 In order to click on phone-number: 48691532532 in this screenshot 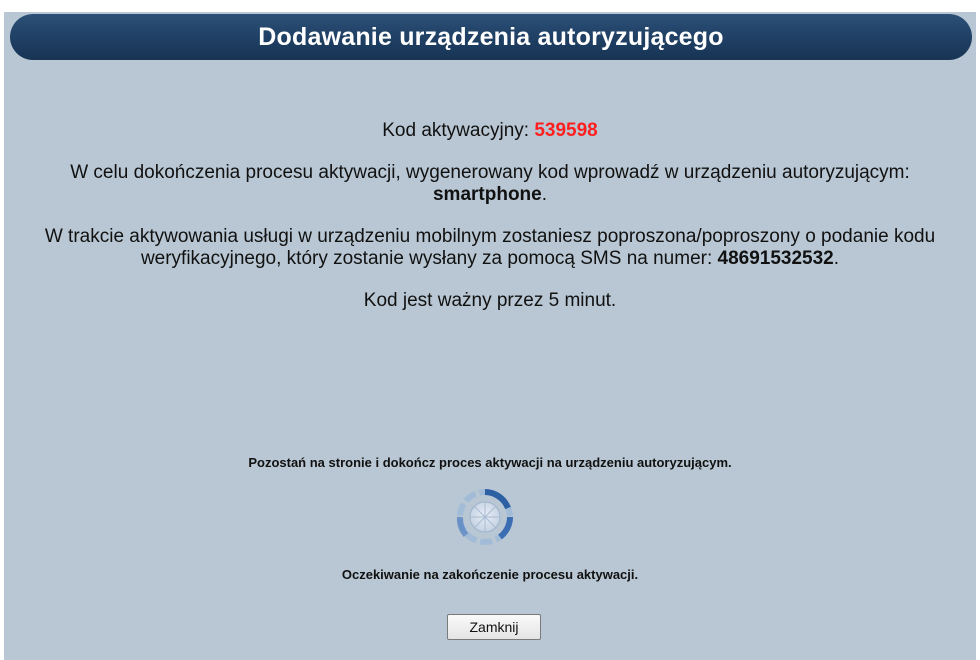, I will do `click(775, 258)`.